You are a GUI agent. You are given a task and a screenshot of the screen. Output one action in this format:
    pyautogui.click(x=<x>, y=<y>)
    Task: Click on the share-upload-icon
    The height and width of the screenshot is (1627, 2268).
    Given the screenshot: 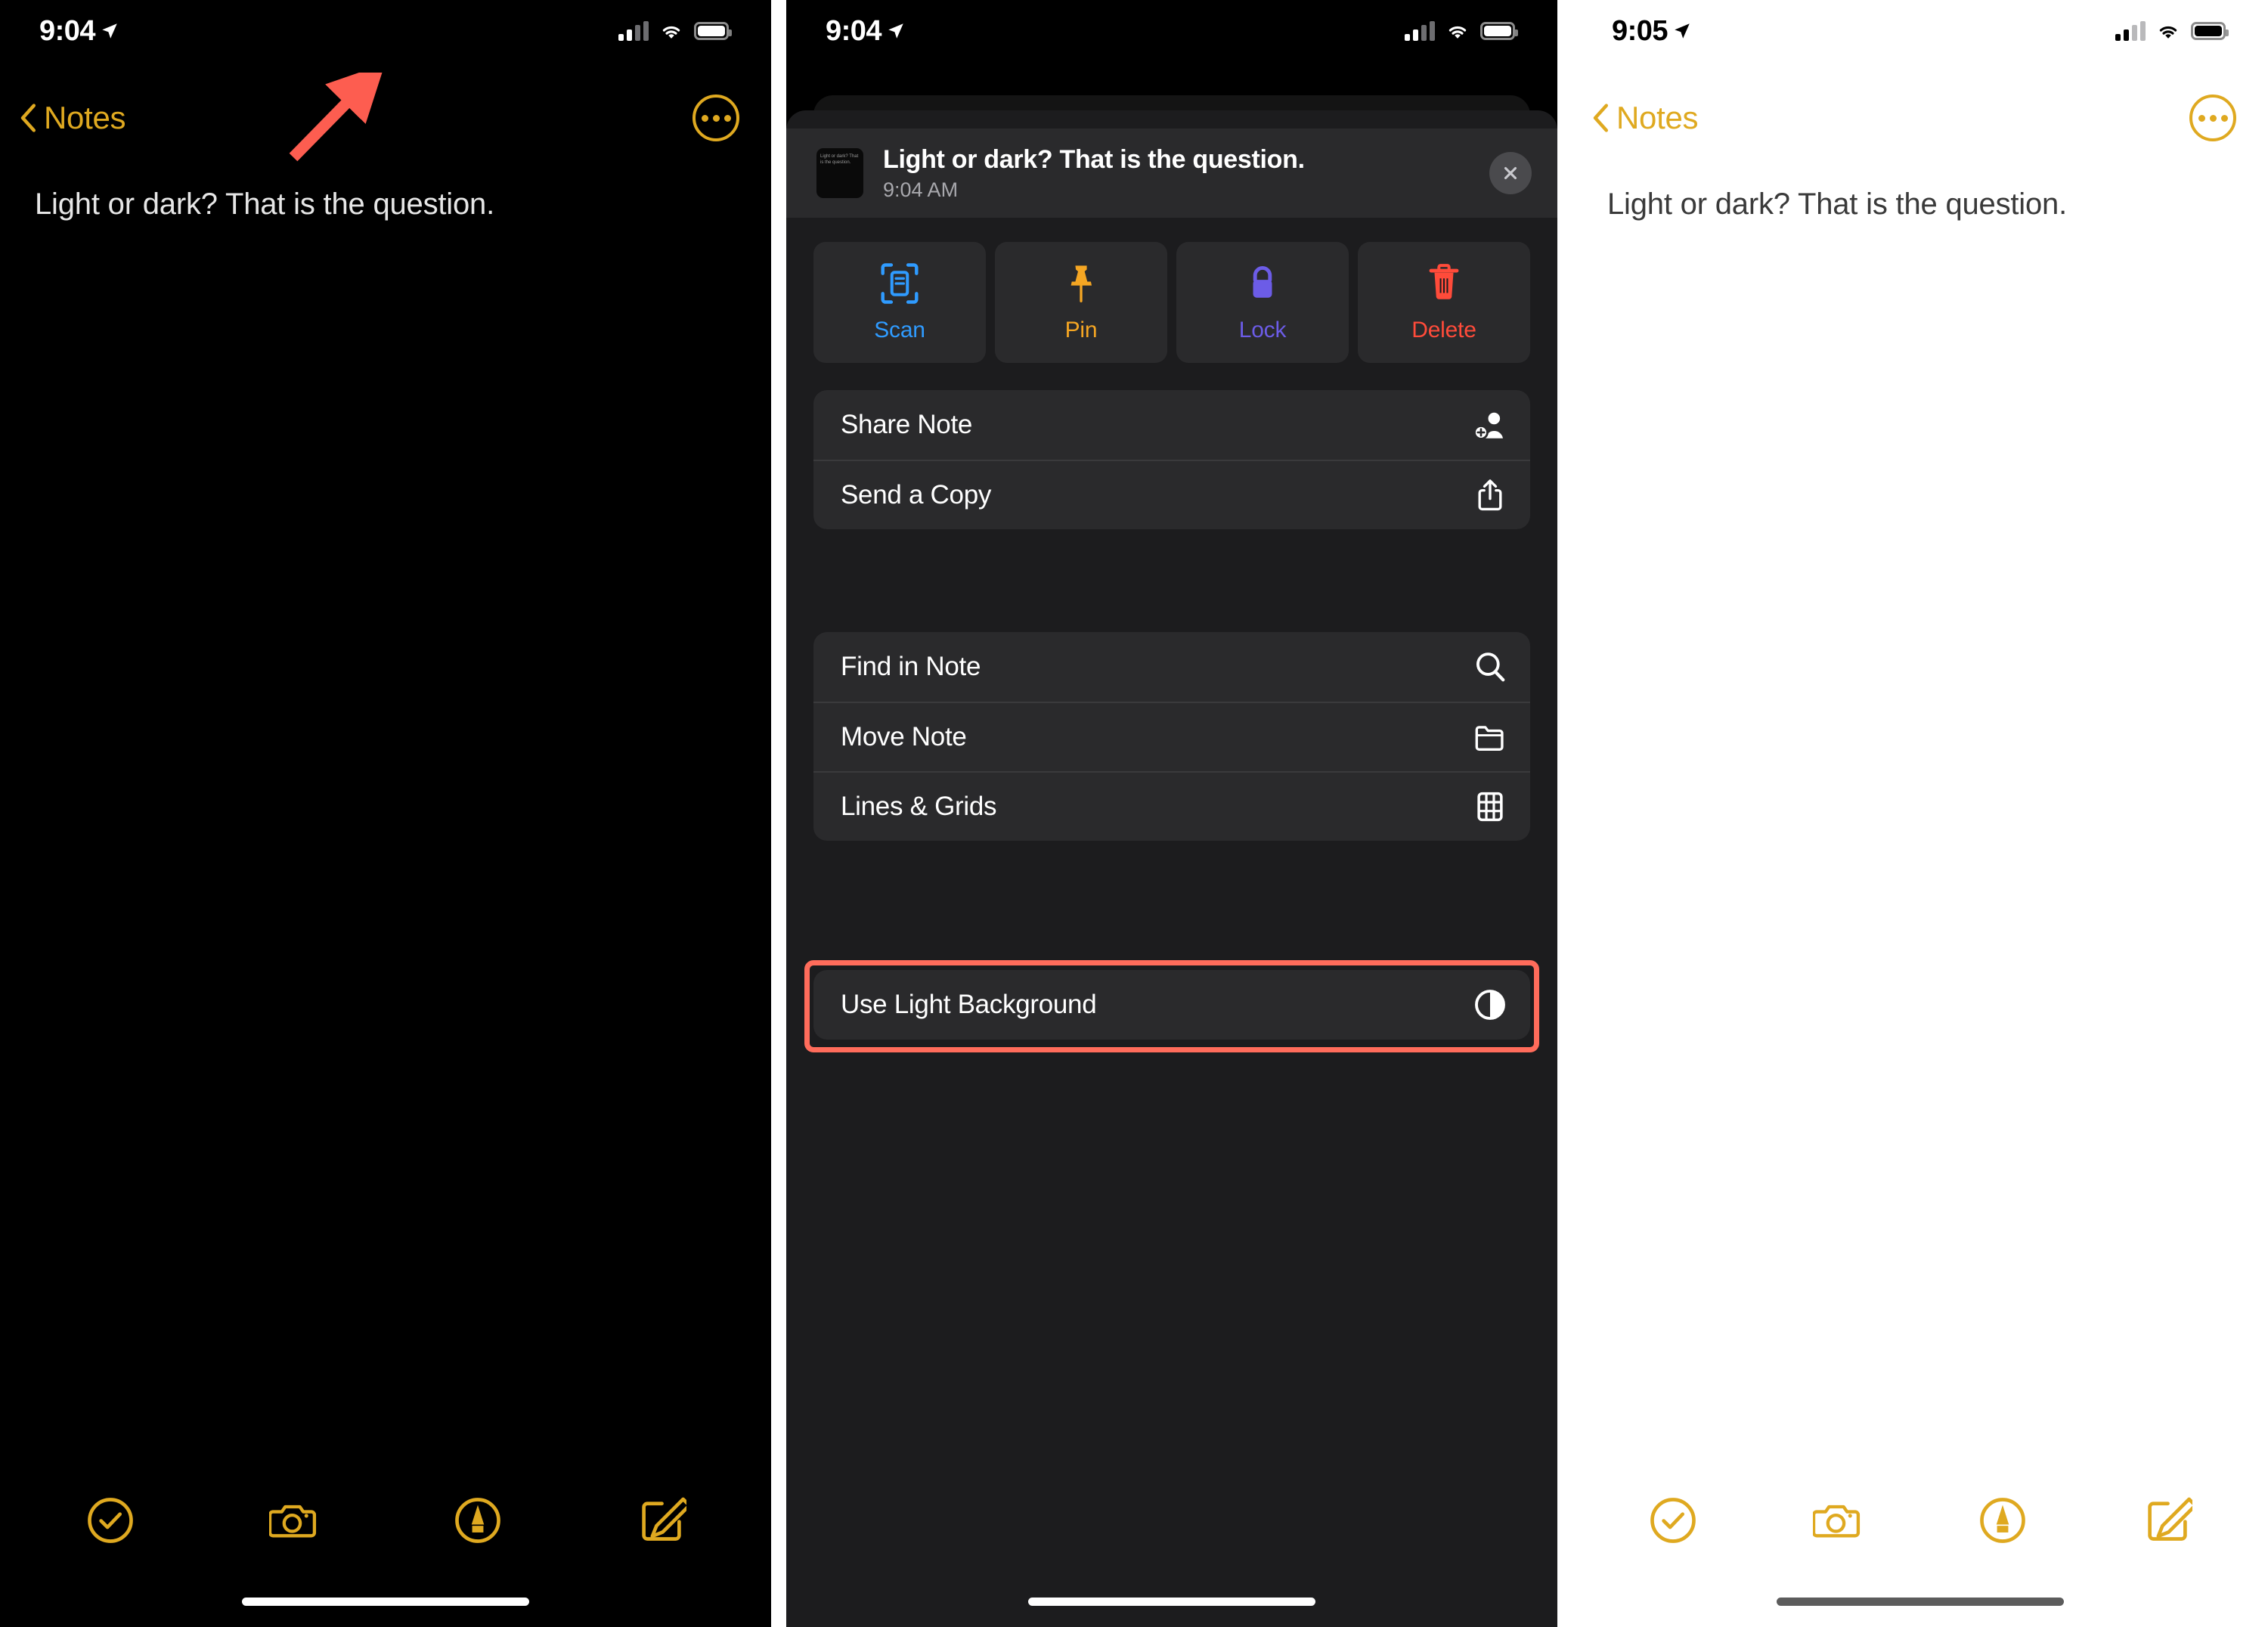 What is the action you would take?
    pyautogui.click(x=1490, y=495)
    